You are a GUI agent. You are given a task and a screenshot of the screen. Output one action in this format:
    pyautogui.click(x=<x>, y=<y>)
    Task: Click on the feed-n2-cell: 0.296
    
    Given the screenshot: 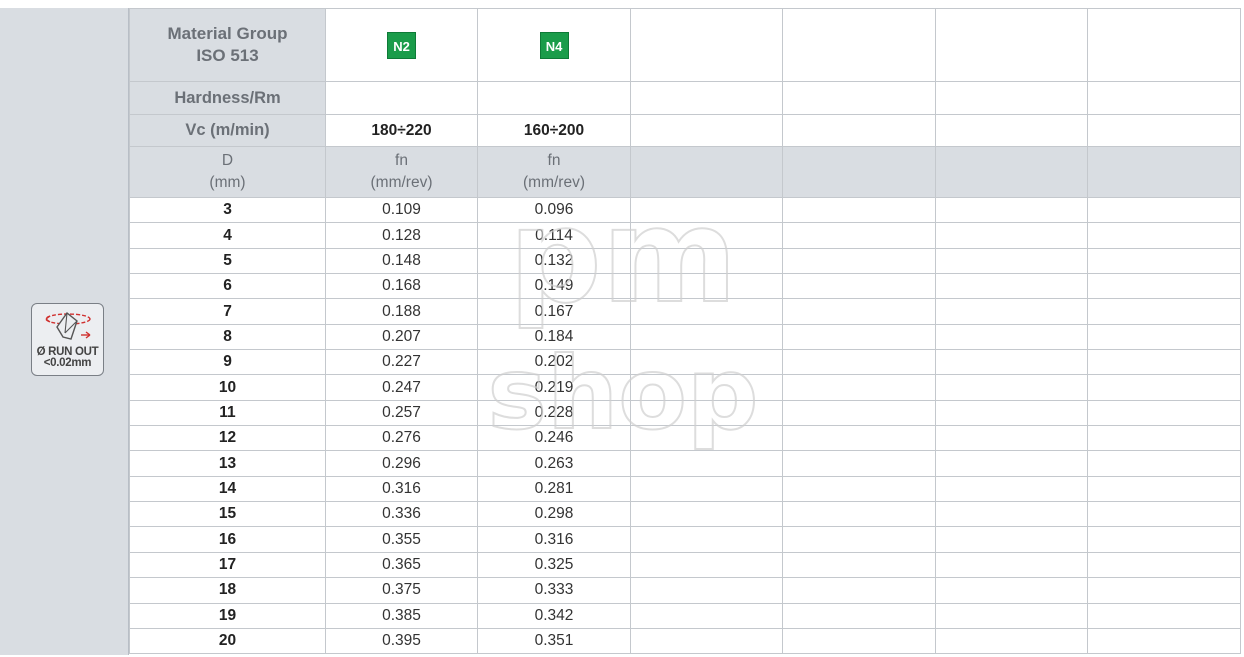 What is the action you would take?
    pyautogui.click(x=401, y=463)
    